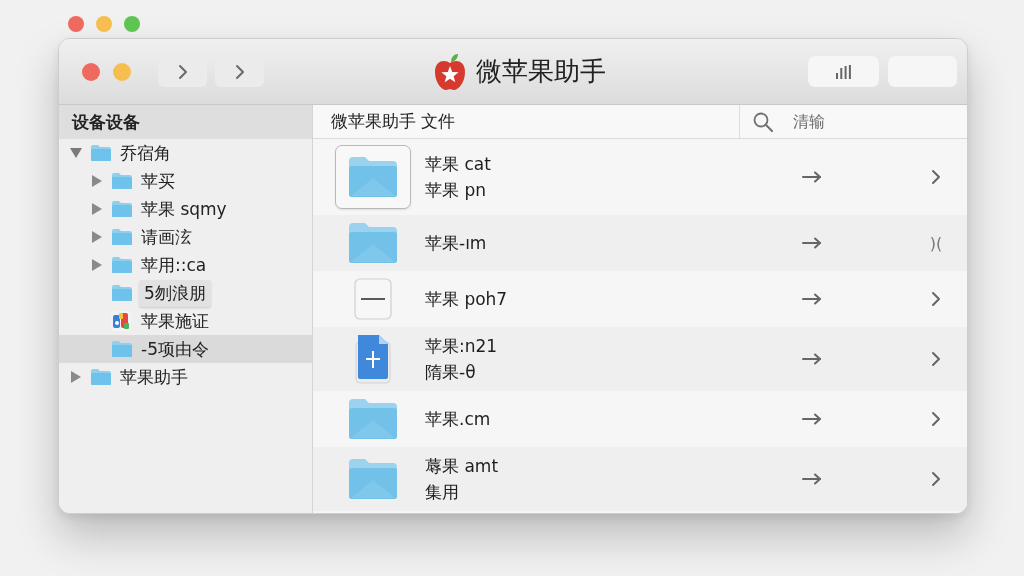 Image resolution: width=1024 pixels, height=576 pixels. What do you see at coordinates (185, 209) in the screenshot?
I see `tree-item: 苹果 sqmy` at bounding box center [185, 209].